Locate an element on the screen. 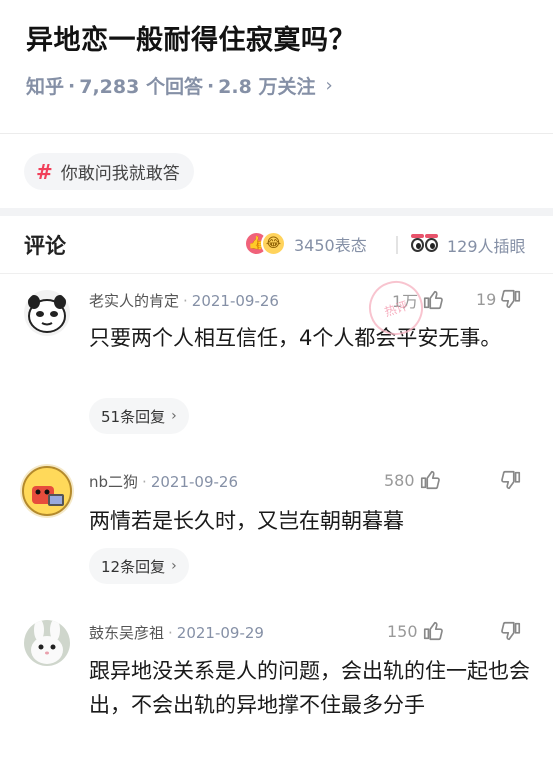 The width and height of the screenshot is (553, 757). comment-text: 两情若是长久时，又岂在朝朝暮暮 is located at coordinates (246, 521).